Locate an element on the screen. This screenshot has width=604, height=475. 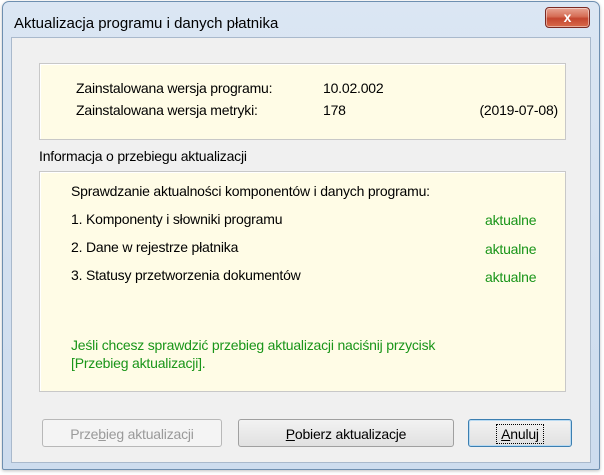
download-updates-button: Pobierz aktualizacje is located at coordinates (346, 433).